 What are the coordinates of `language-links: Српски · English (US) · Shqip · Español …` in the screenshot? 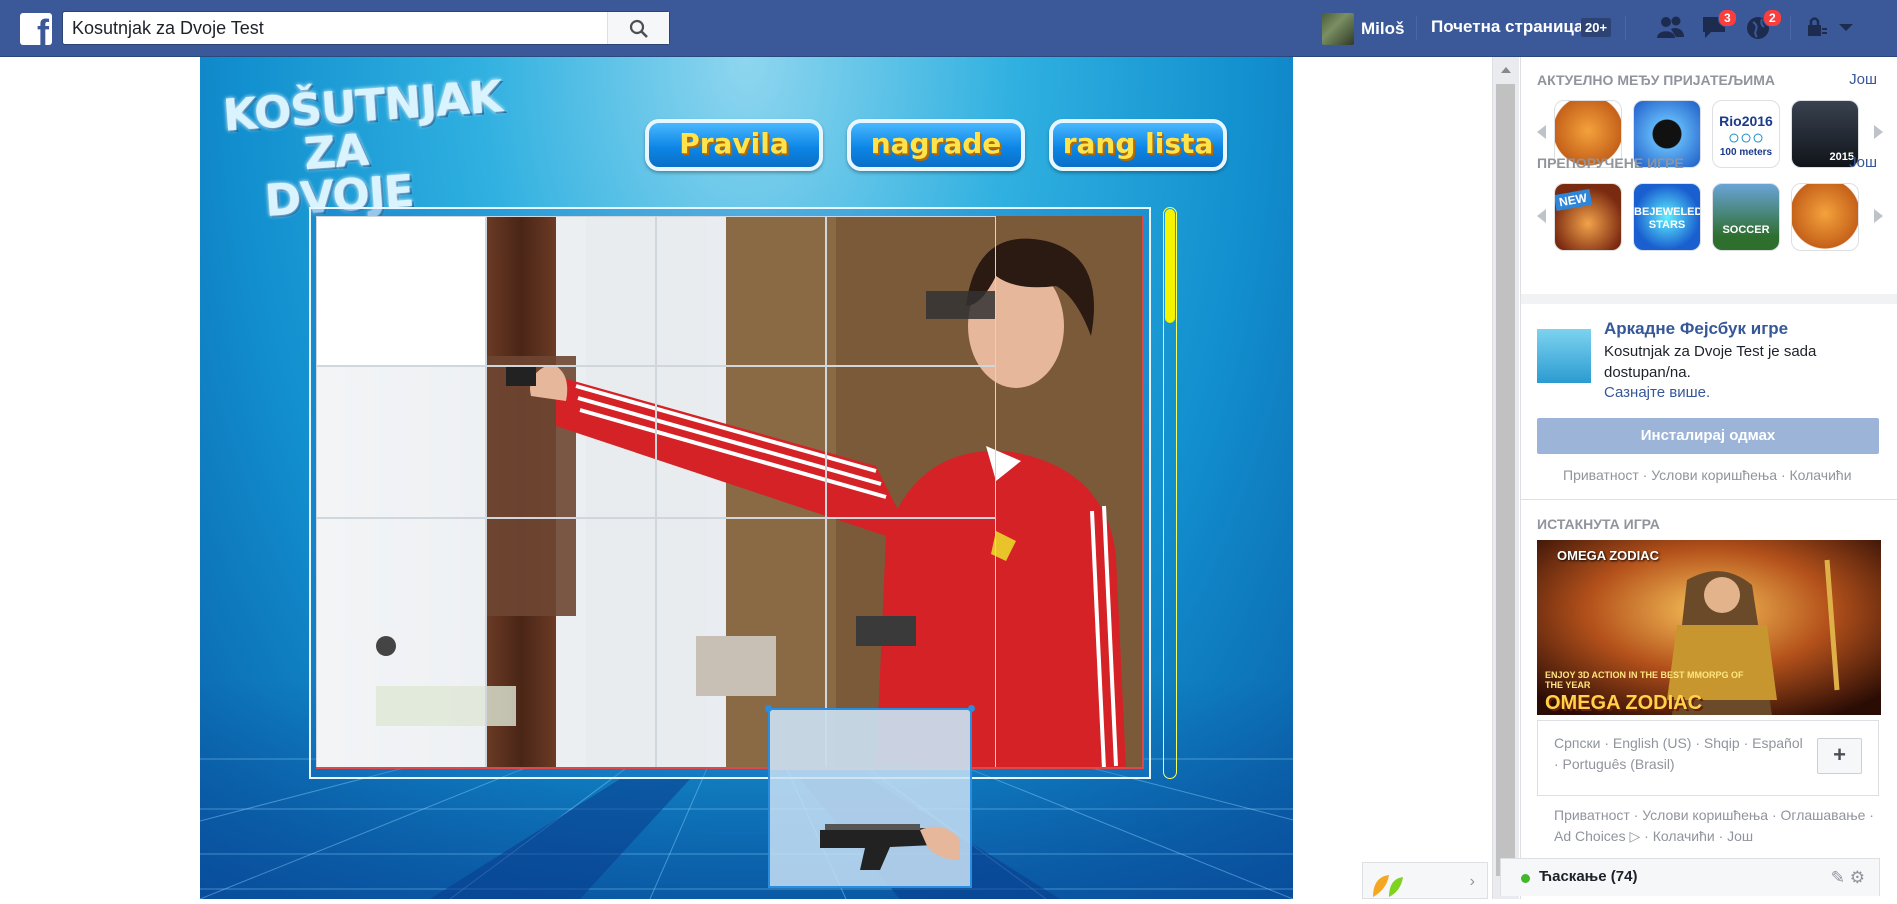 It's located at (1679, 754).